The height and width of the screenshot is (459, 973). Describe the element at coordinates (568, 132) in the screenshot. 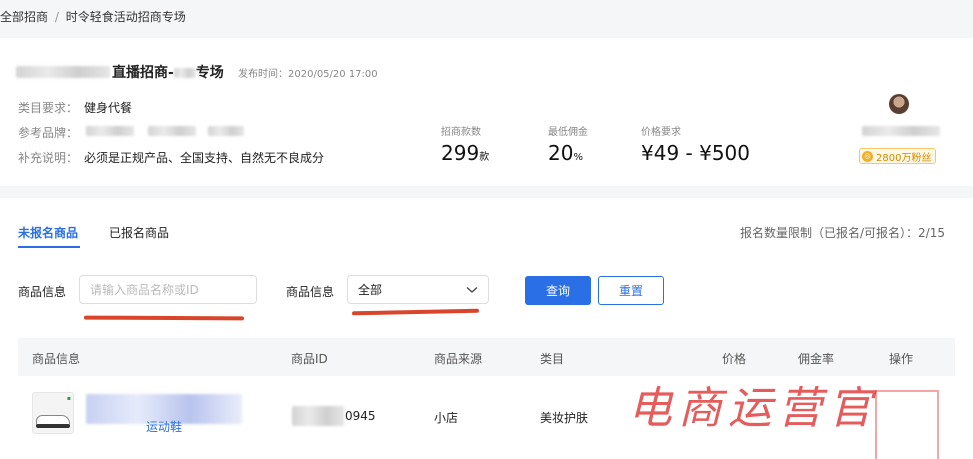

I see `stat-commission-label: 最低佣金` at that location.